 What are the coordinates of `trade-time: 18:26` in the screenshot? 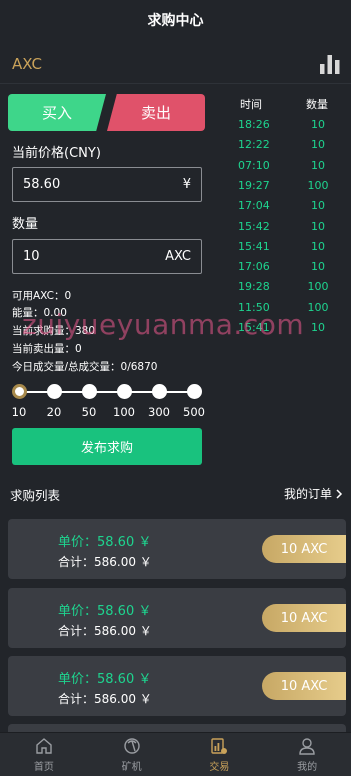 It's located at (254, 124).